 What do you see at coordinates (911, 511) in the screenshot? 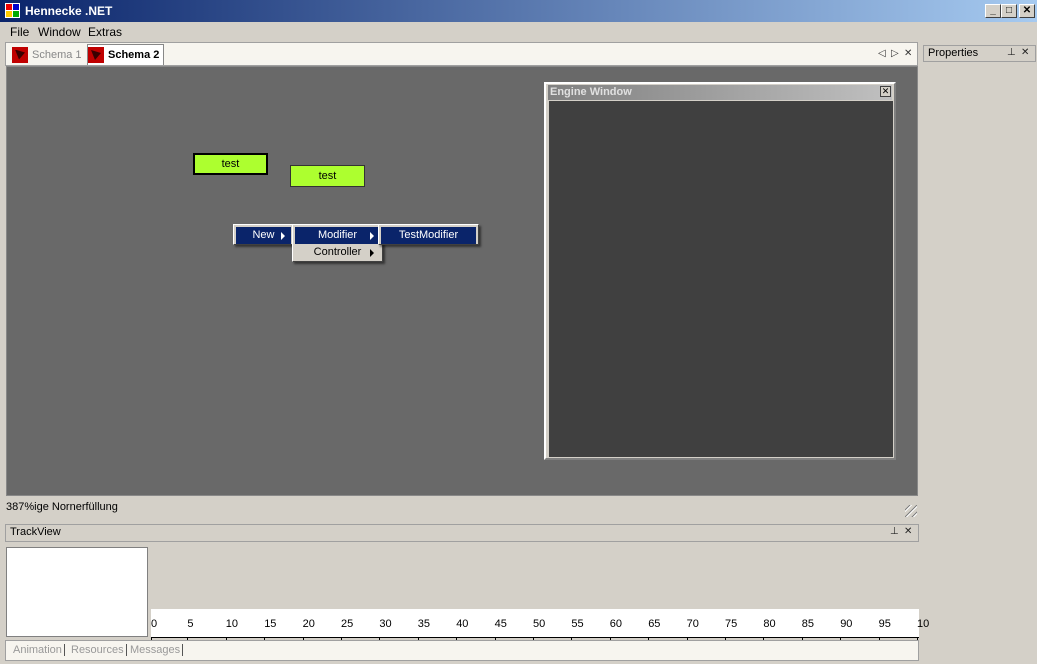
I see `resize-grip` at bounding box center [911, 511].